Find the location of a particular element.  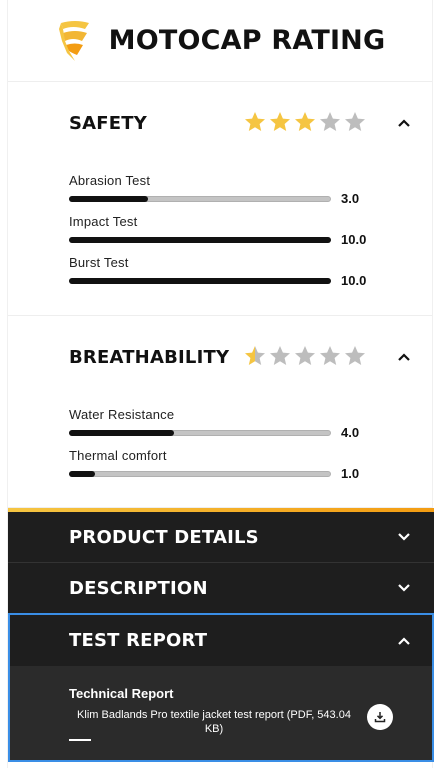

breathability-star-rating is located at coordinates (305, 356).